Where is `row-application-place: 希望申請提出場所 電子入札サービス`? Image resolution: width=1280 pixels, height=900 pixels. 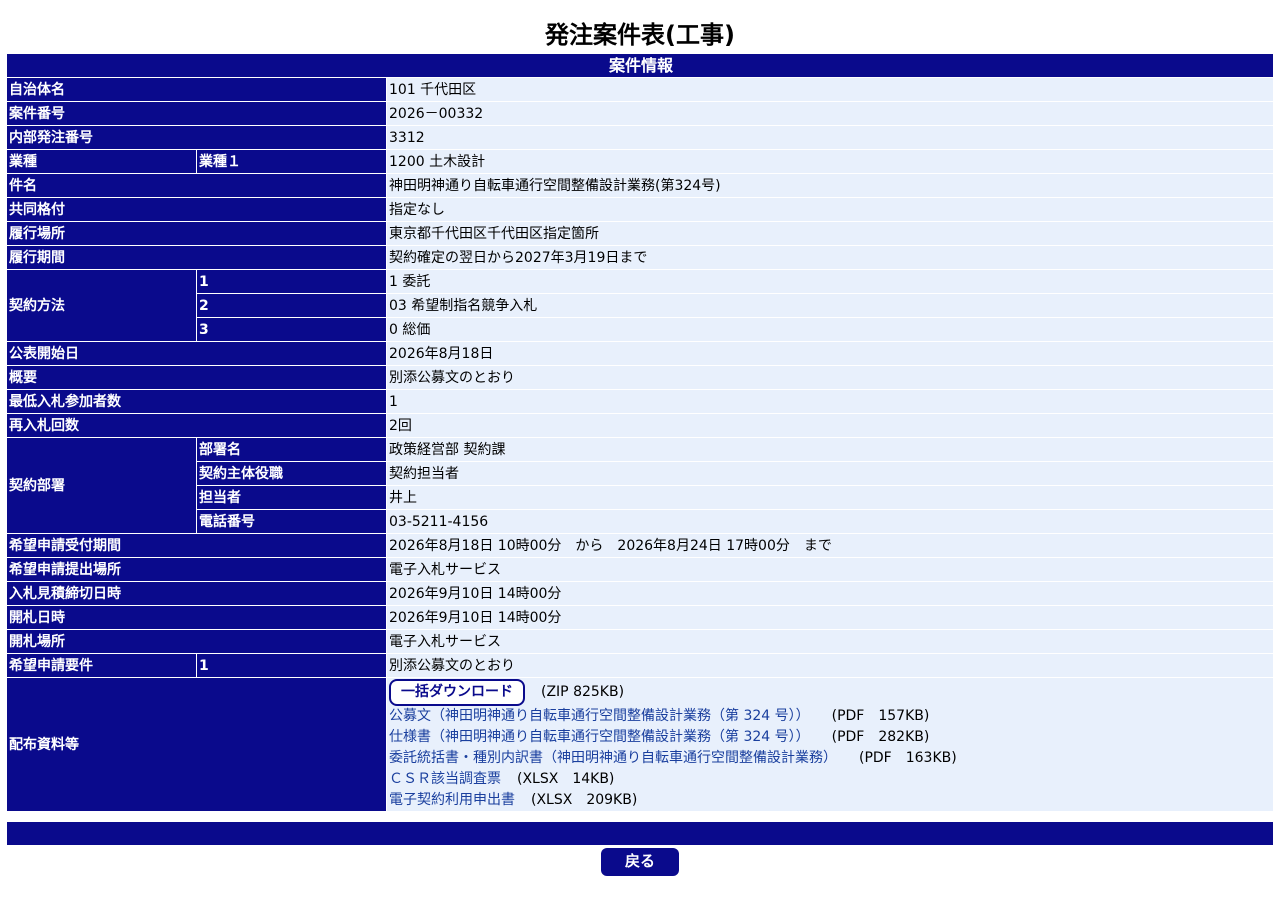 row-application-place: 希望申請提出場所 電子入札サービス is located at coordinates (640, 570).